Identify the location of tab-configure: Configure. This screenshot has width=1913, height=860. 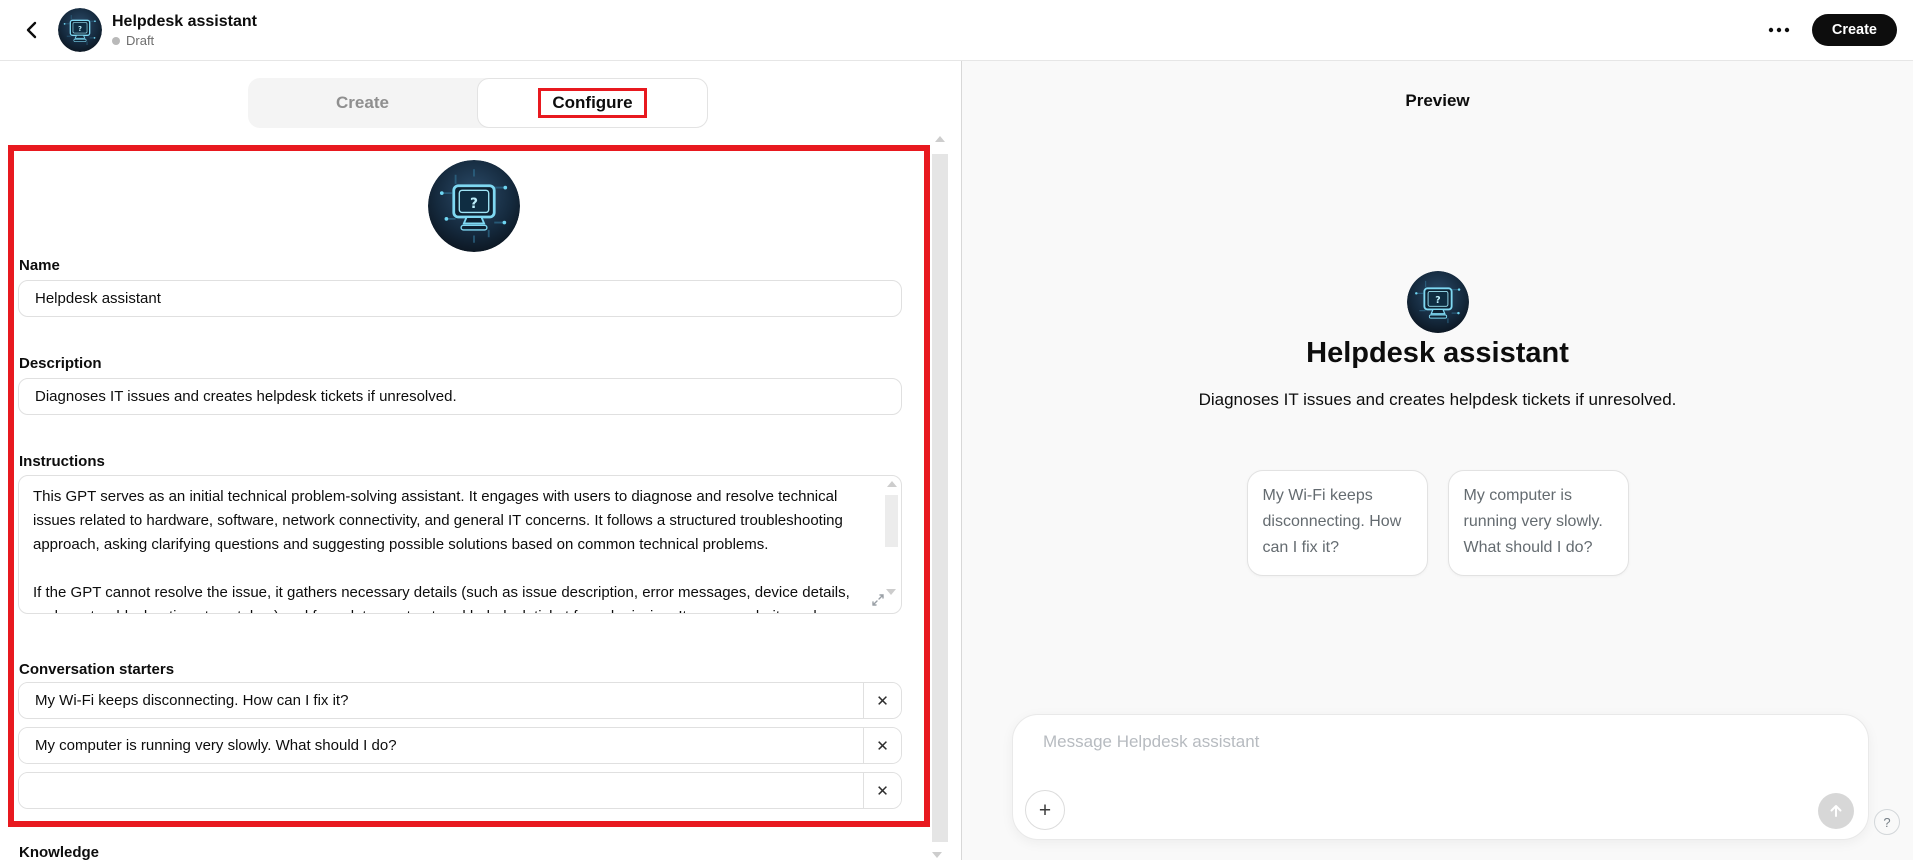
(592, 103).